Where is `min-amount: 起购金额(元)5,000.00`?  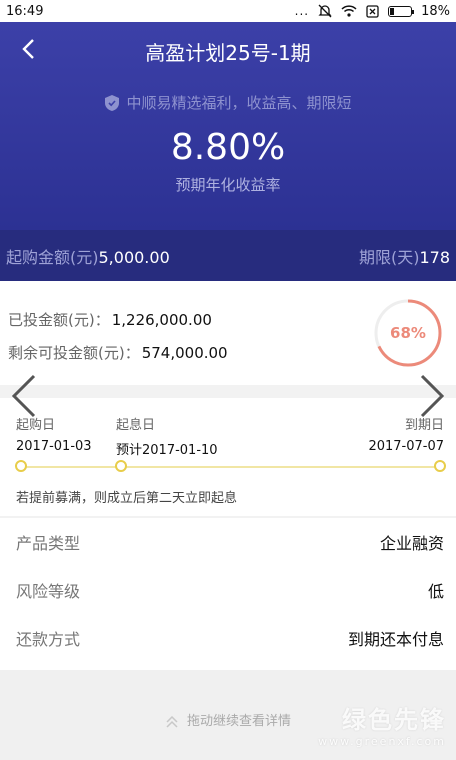
min-amount: 起购金额(元)5,000.00 is located at coordinates (88, 256).